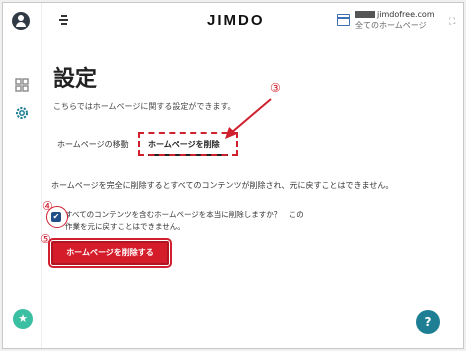 Image resolution: width=466 pixels, height=351 pixels. I want to click on annotation-ring, so click(57, 217).